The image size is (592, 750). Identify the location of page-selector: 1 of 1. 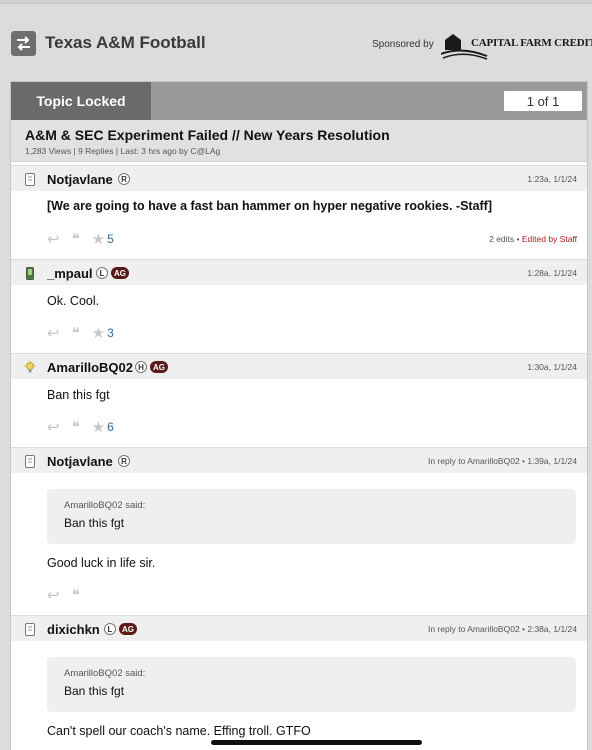
(543, 101).